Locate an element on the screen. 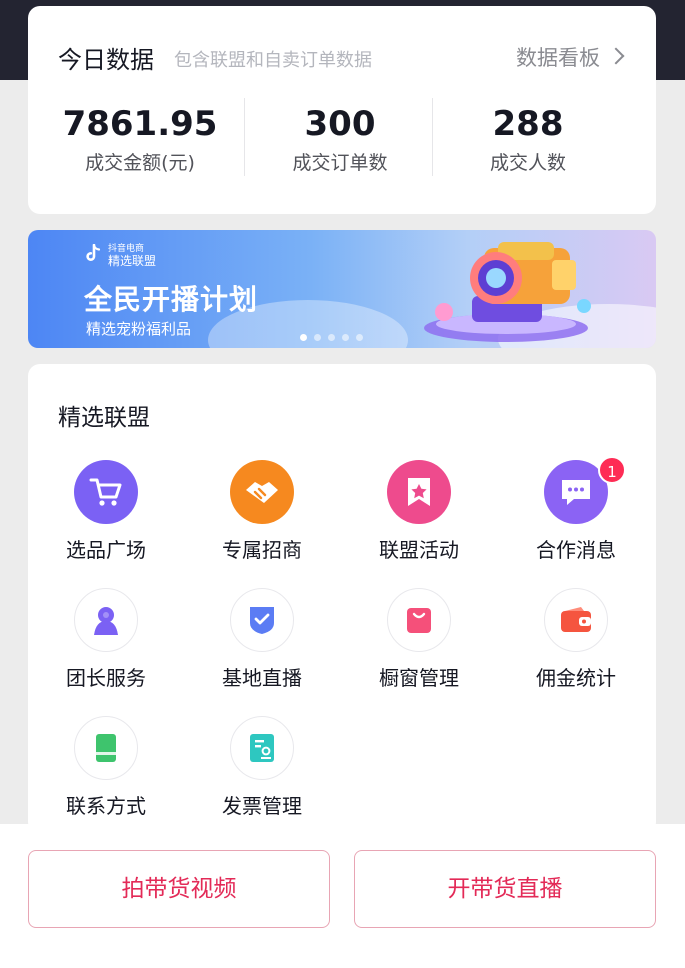 The width and height of the screenshot is (685, 968). metric-gmv: 7861.95 成交金额(元) is located at coordinates (140, 139).